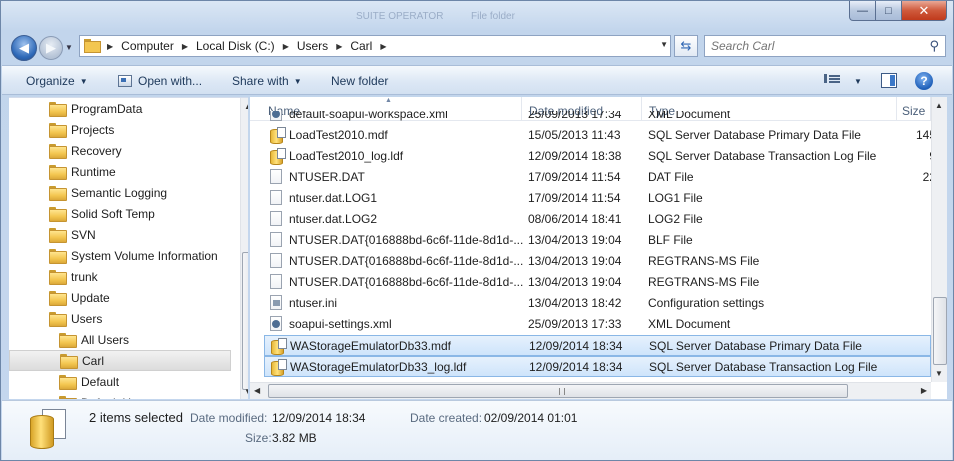 The image size is (954, 461). I want to click on sidebar-item-all-users: All Users, so click(120, 339).